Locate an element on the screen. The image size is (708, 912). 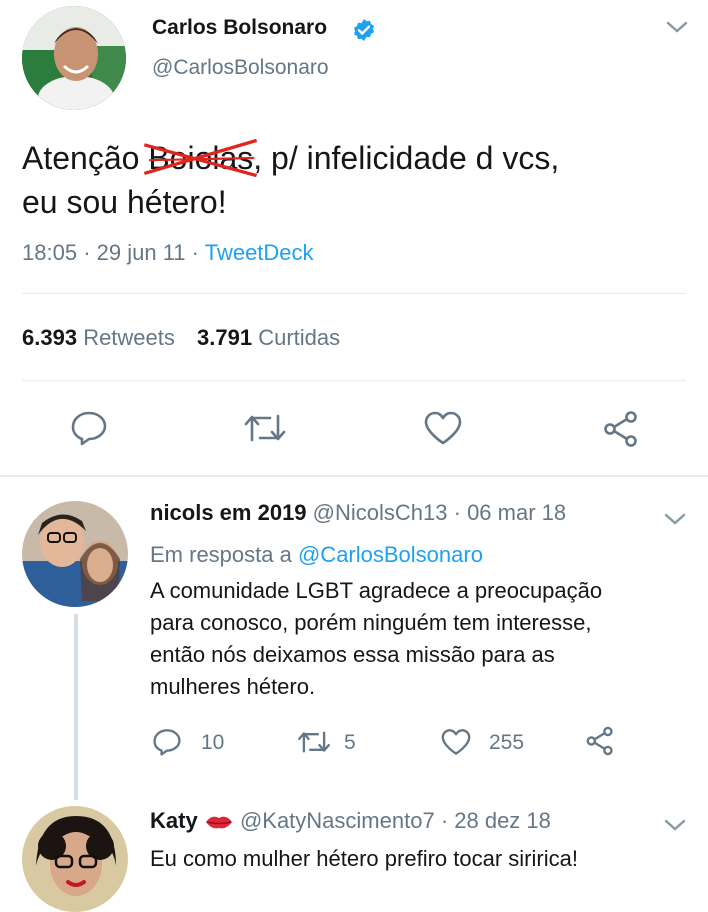
tweet-time: 18:05 is located at coordinates (49, 252).